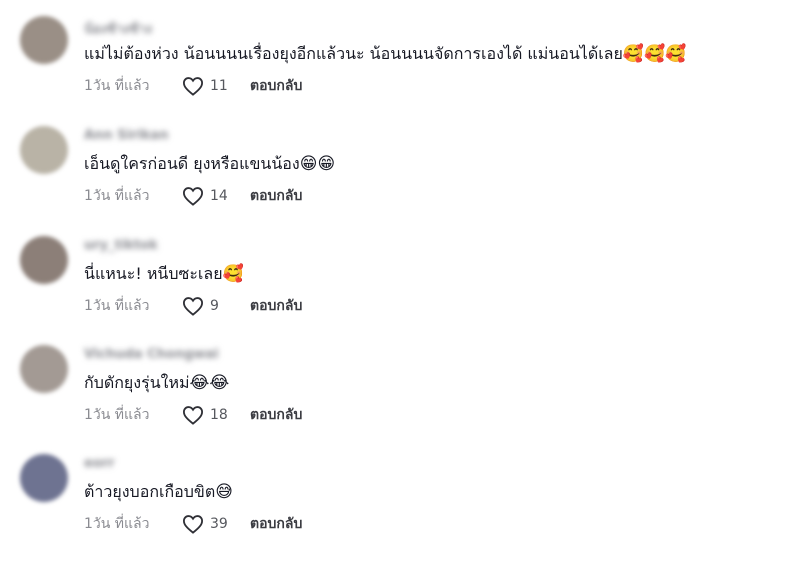 The height and width of the screenshot is (564, 800). I want to click on like-button: 9, so click(211, 306).